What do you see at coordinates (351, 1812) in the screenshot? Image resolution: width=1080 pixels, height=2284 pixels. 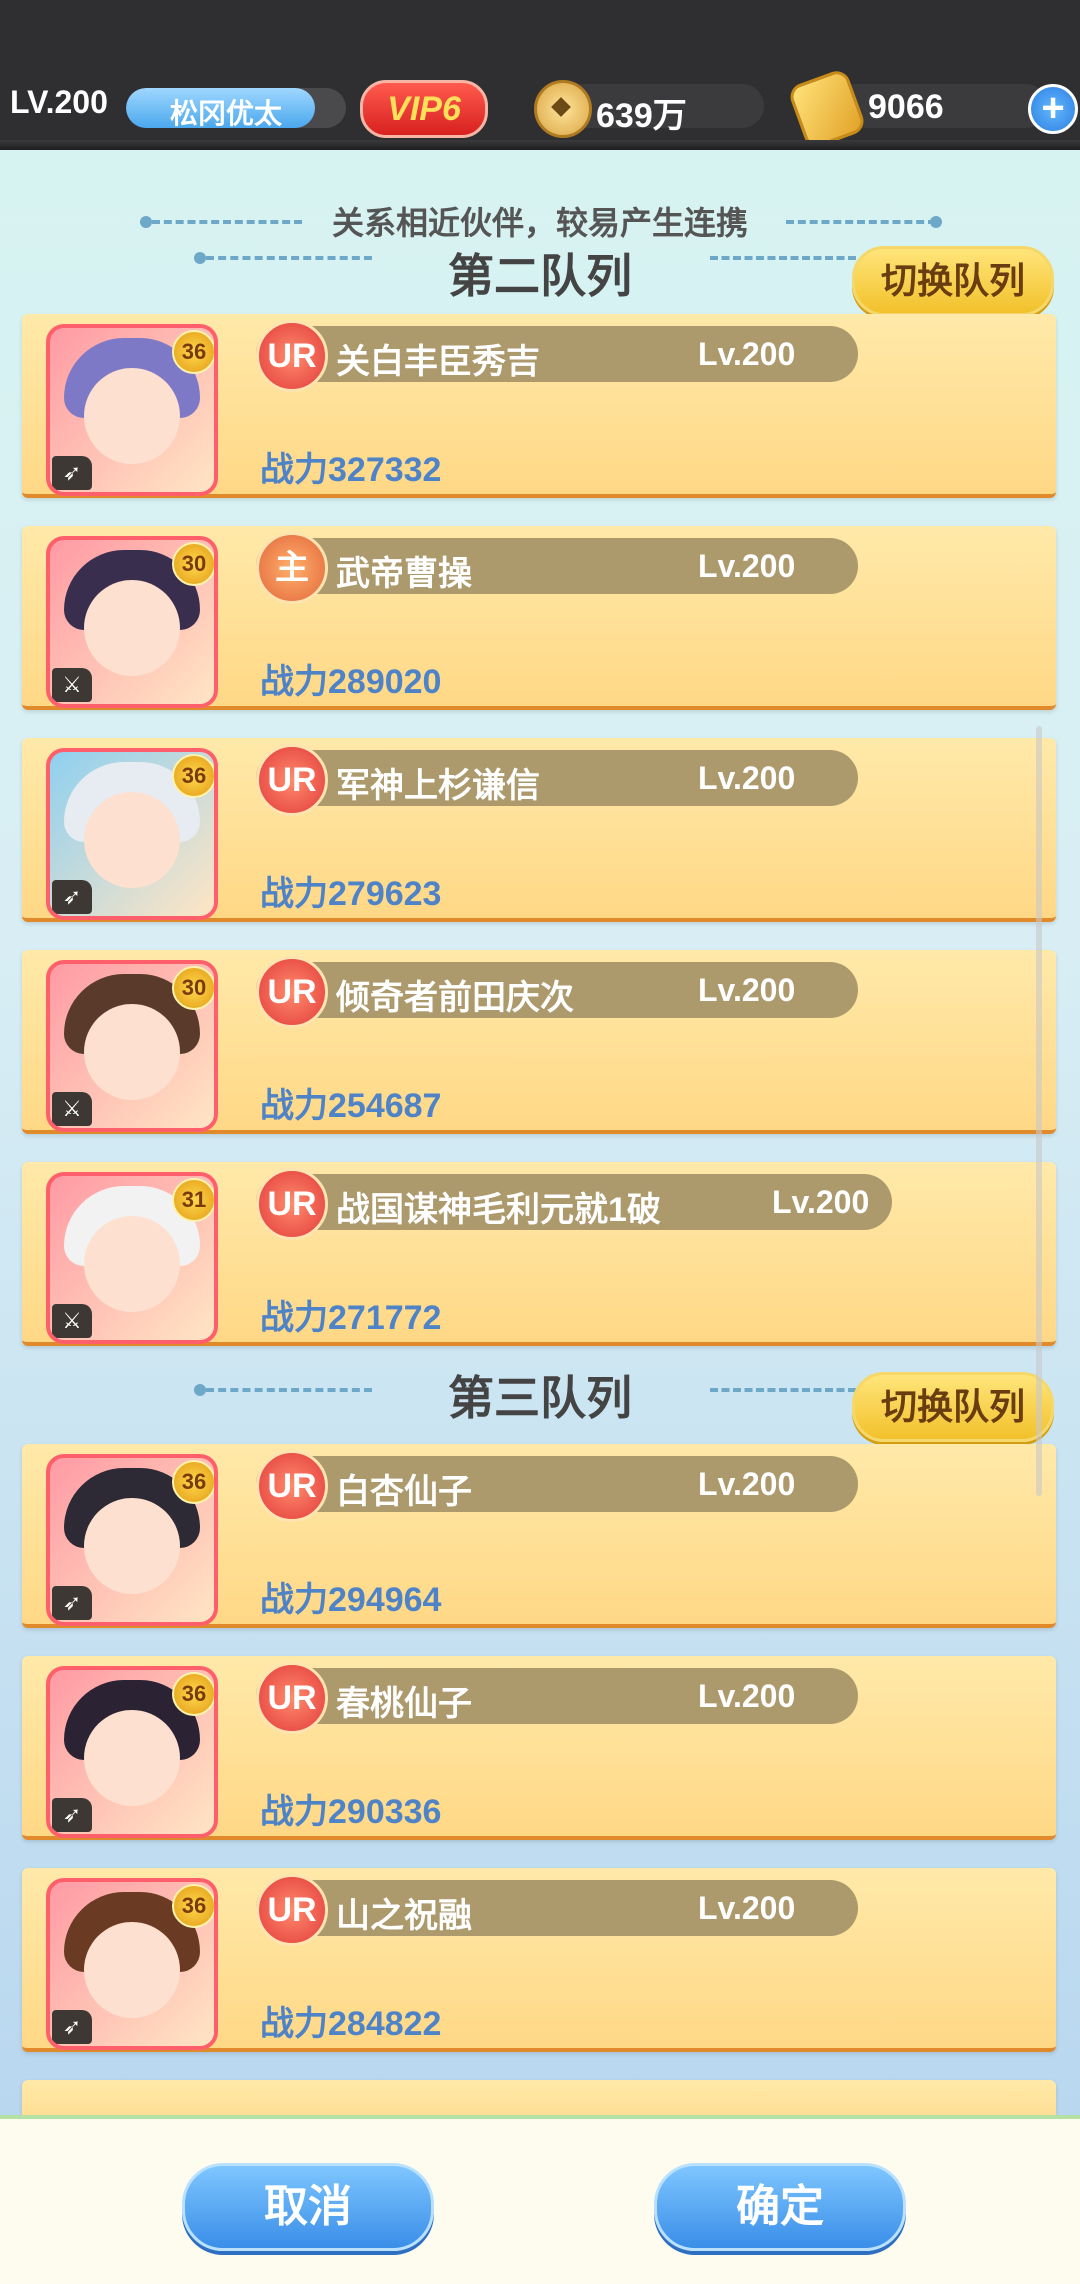 I see `hero-power: 战力290336` at bounding box center [351, 1812].